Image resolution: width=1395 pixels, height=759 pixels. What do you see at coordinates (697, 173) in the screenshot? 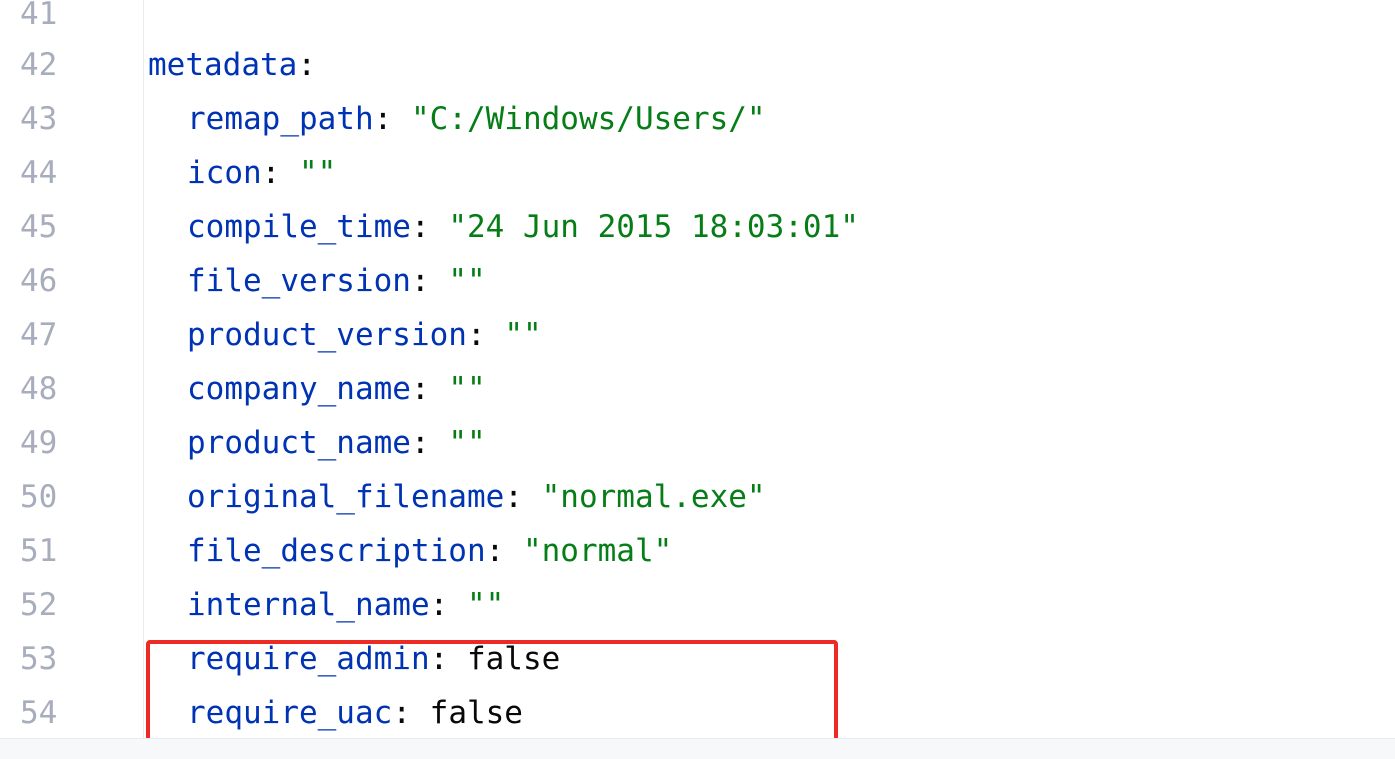
I see `code-line: 44 icon: ""` at bounding box center [697, 173].